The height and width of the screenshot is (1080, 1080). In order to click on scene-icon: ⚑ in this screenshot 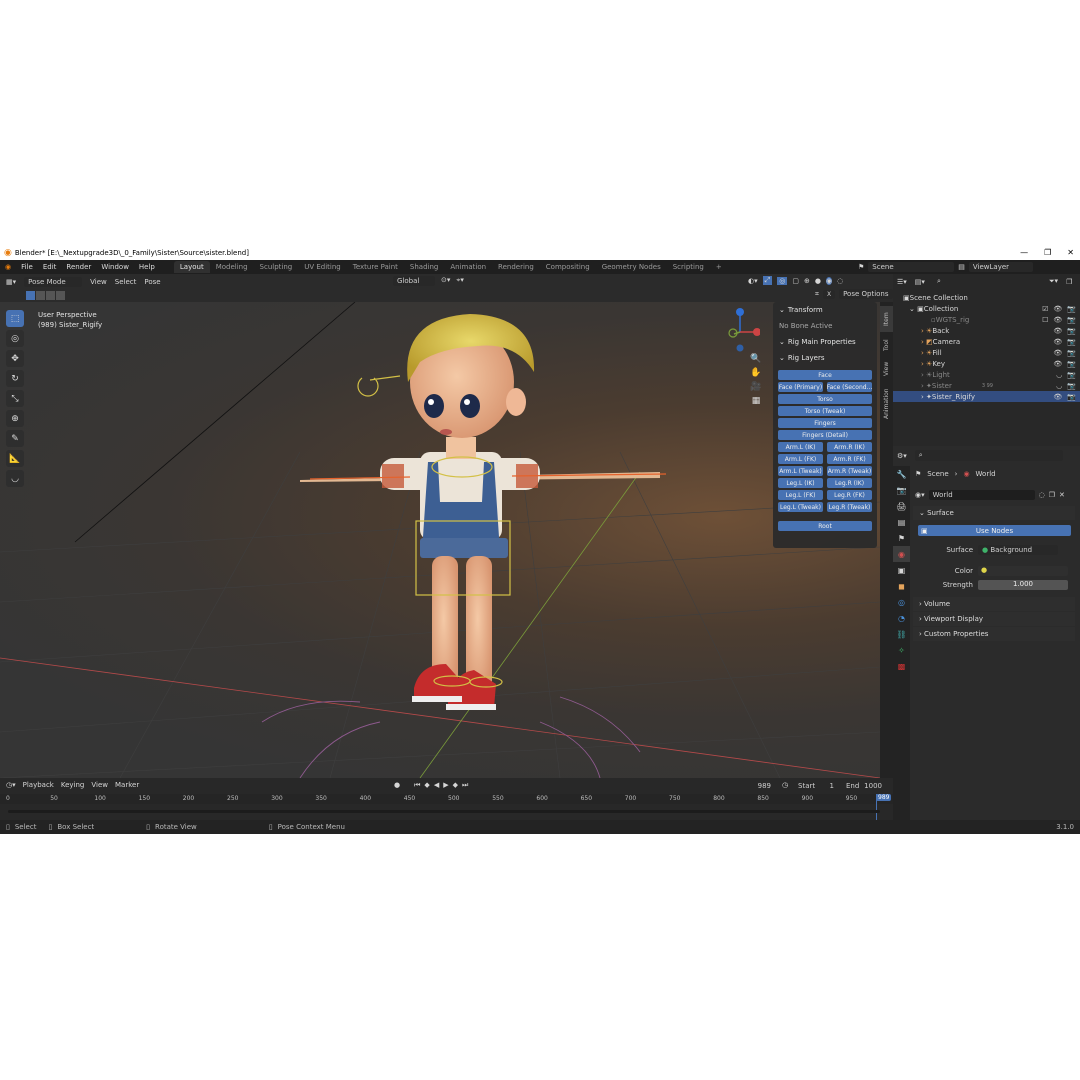, I will do `click(861, 267)`.